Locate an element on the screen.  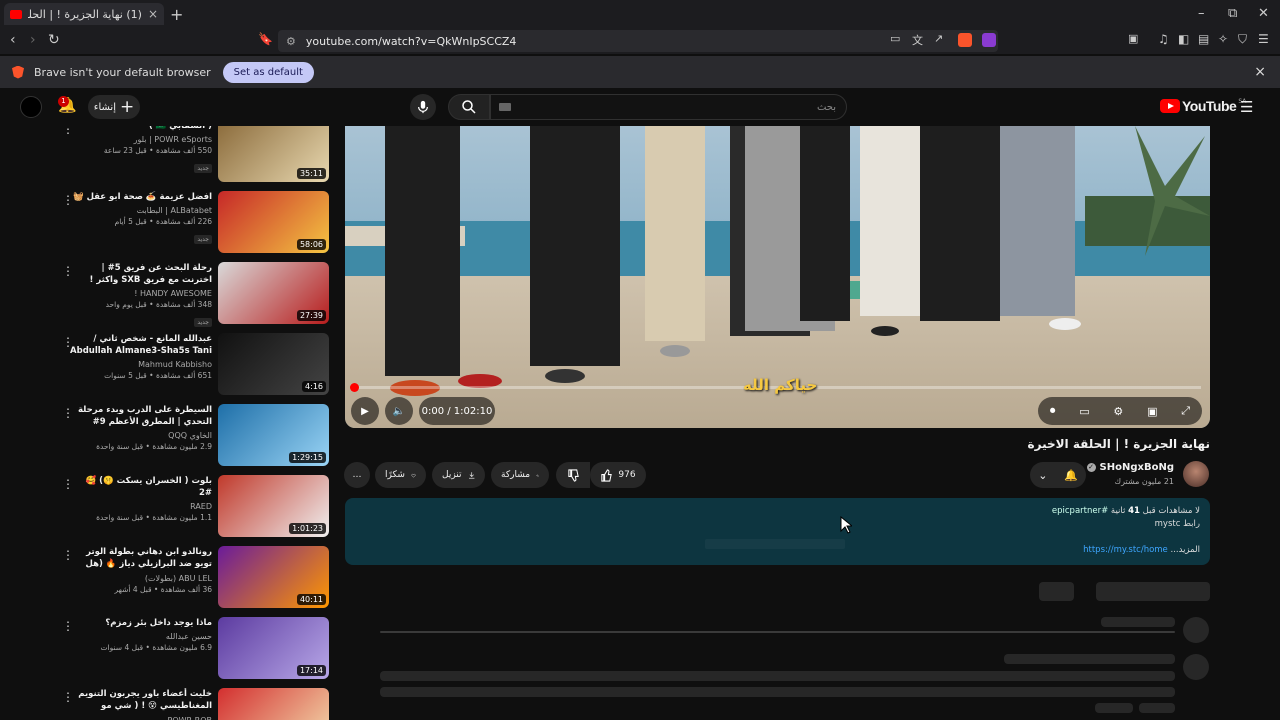
bookmark-icon: 🔖 is located at coordinates (265, 39).